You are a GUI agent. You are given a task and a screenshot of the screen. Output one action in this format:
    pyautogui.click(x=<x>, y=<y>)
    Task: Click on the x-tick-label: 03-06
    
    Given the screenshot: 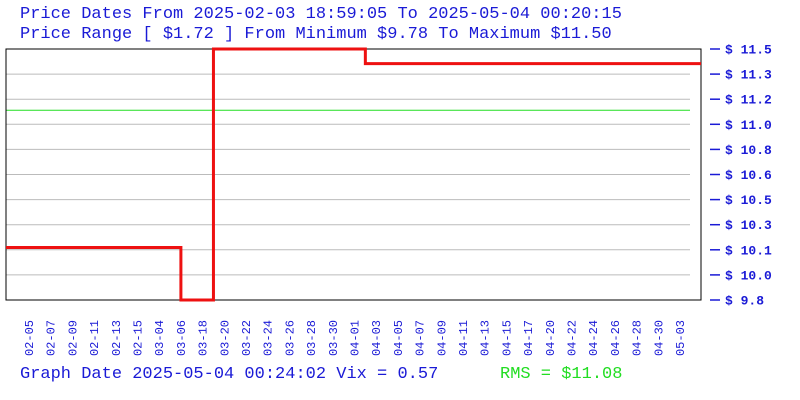 What is the action you would take?
    pyautogui.click(x=182, y=338)
    